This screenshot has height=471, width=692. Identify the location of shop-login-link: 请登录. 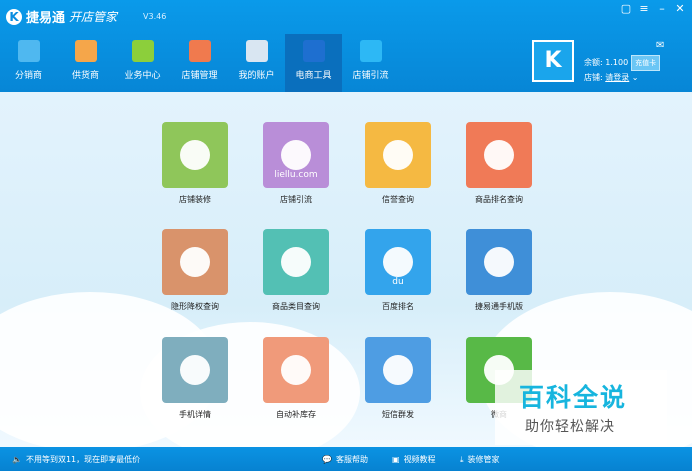
(617, 77).